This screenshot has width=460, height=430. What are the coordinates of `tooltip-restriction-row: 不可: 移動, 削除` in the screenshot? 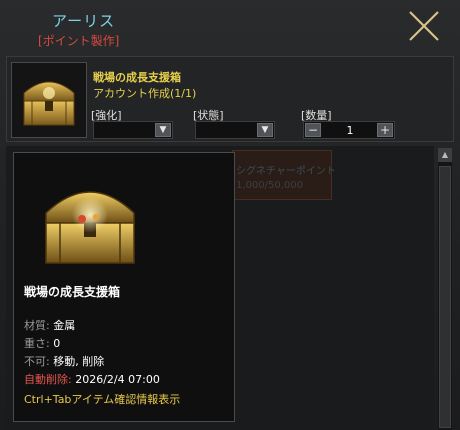 It's located at (64, 361).